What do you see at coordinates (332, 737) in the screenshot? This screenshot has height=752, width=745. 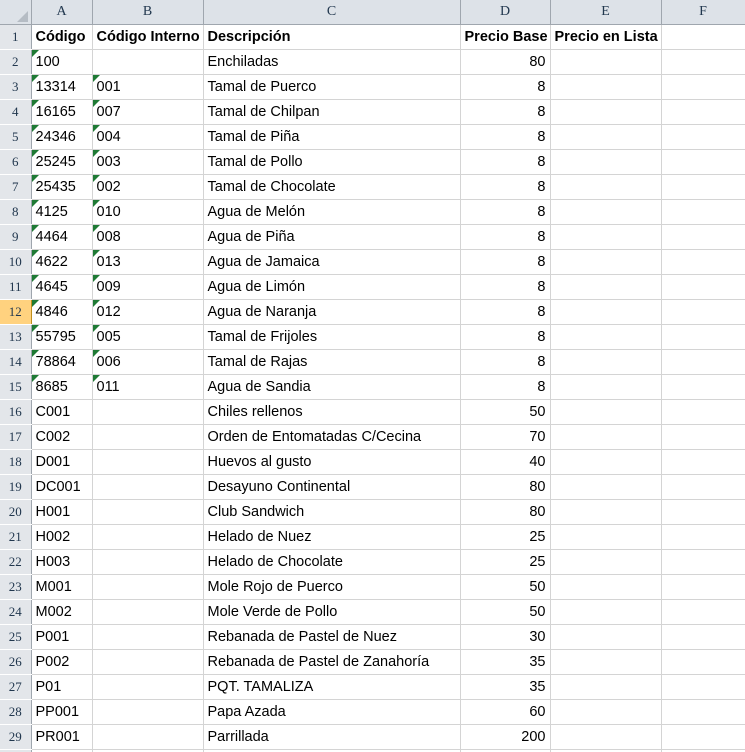 I see `cell-C29: Parrillada` at bounding box center [332, 737].